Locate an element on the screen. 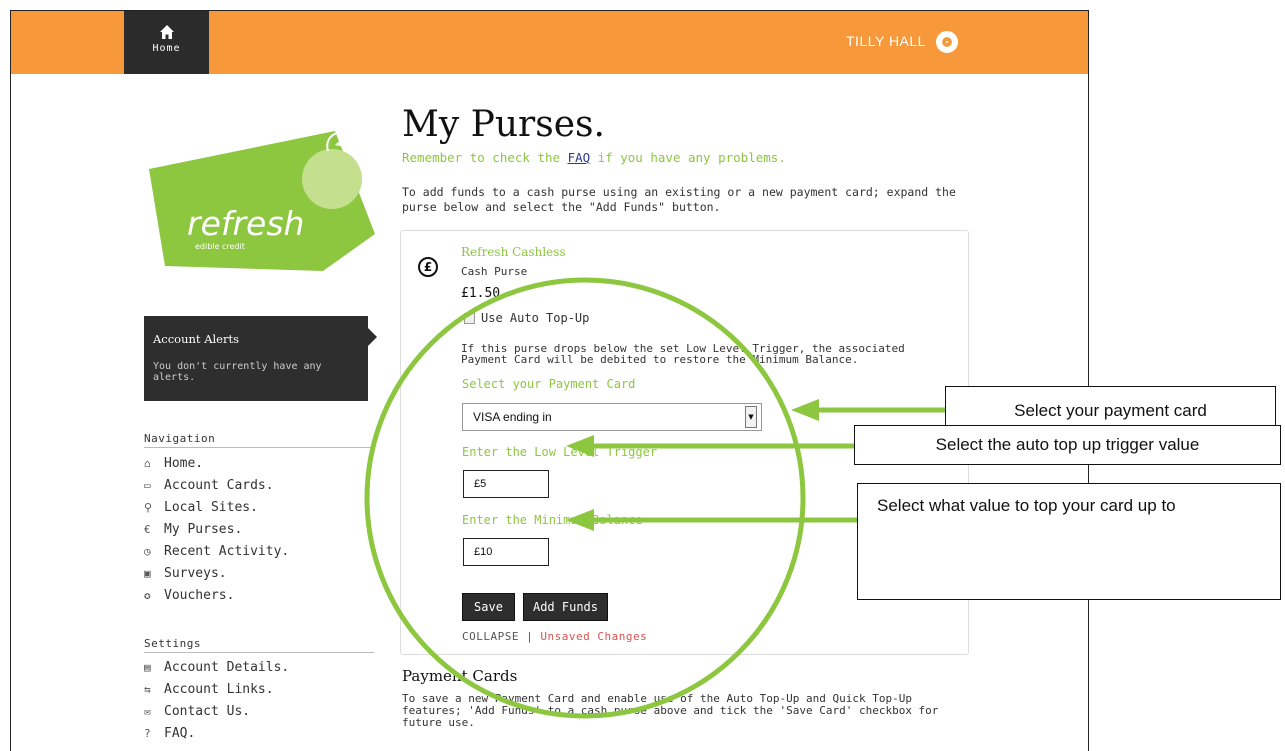  settings-divider is located at coordinates (259, 652).